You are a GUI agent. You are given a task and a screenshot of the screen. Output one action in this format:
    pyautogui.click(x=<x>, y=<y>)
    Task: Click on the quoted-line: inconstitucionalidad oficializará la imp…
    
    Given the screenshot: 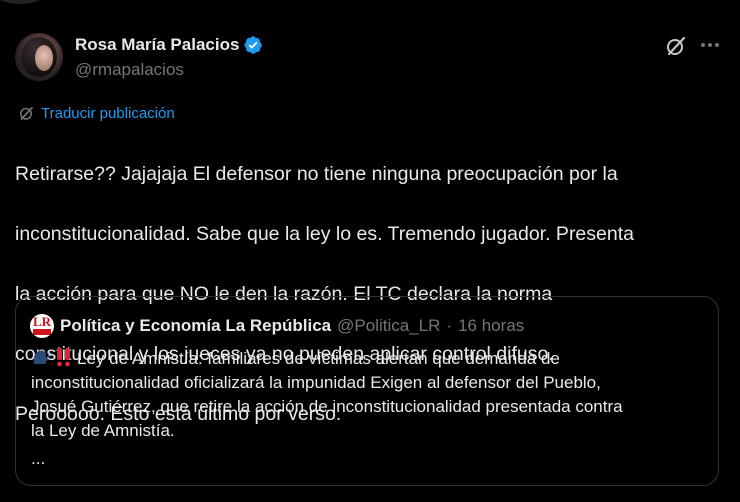 What is the action you would take?
    pyautogui.click(x=316, y=382)
    